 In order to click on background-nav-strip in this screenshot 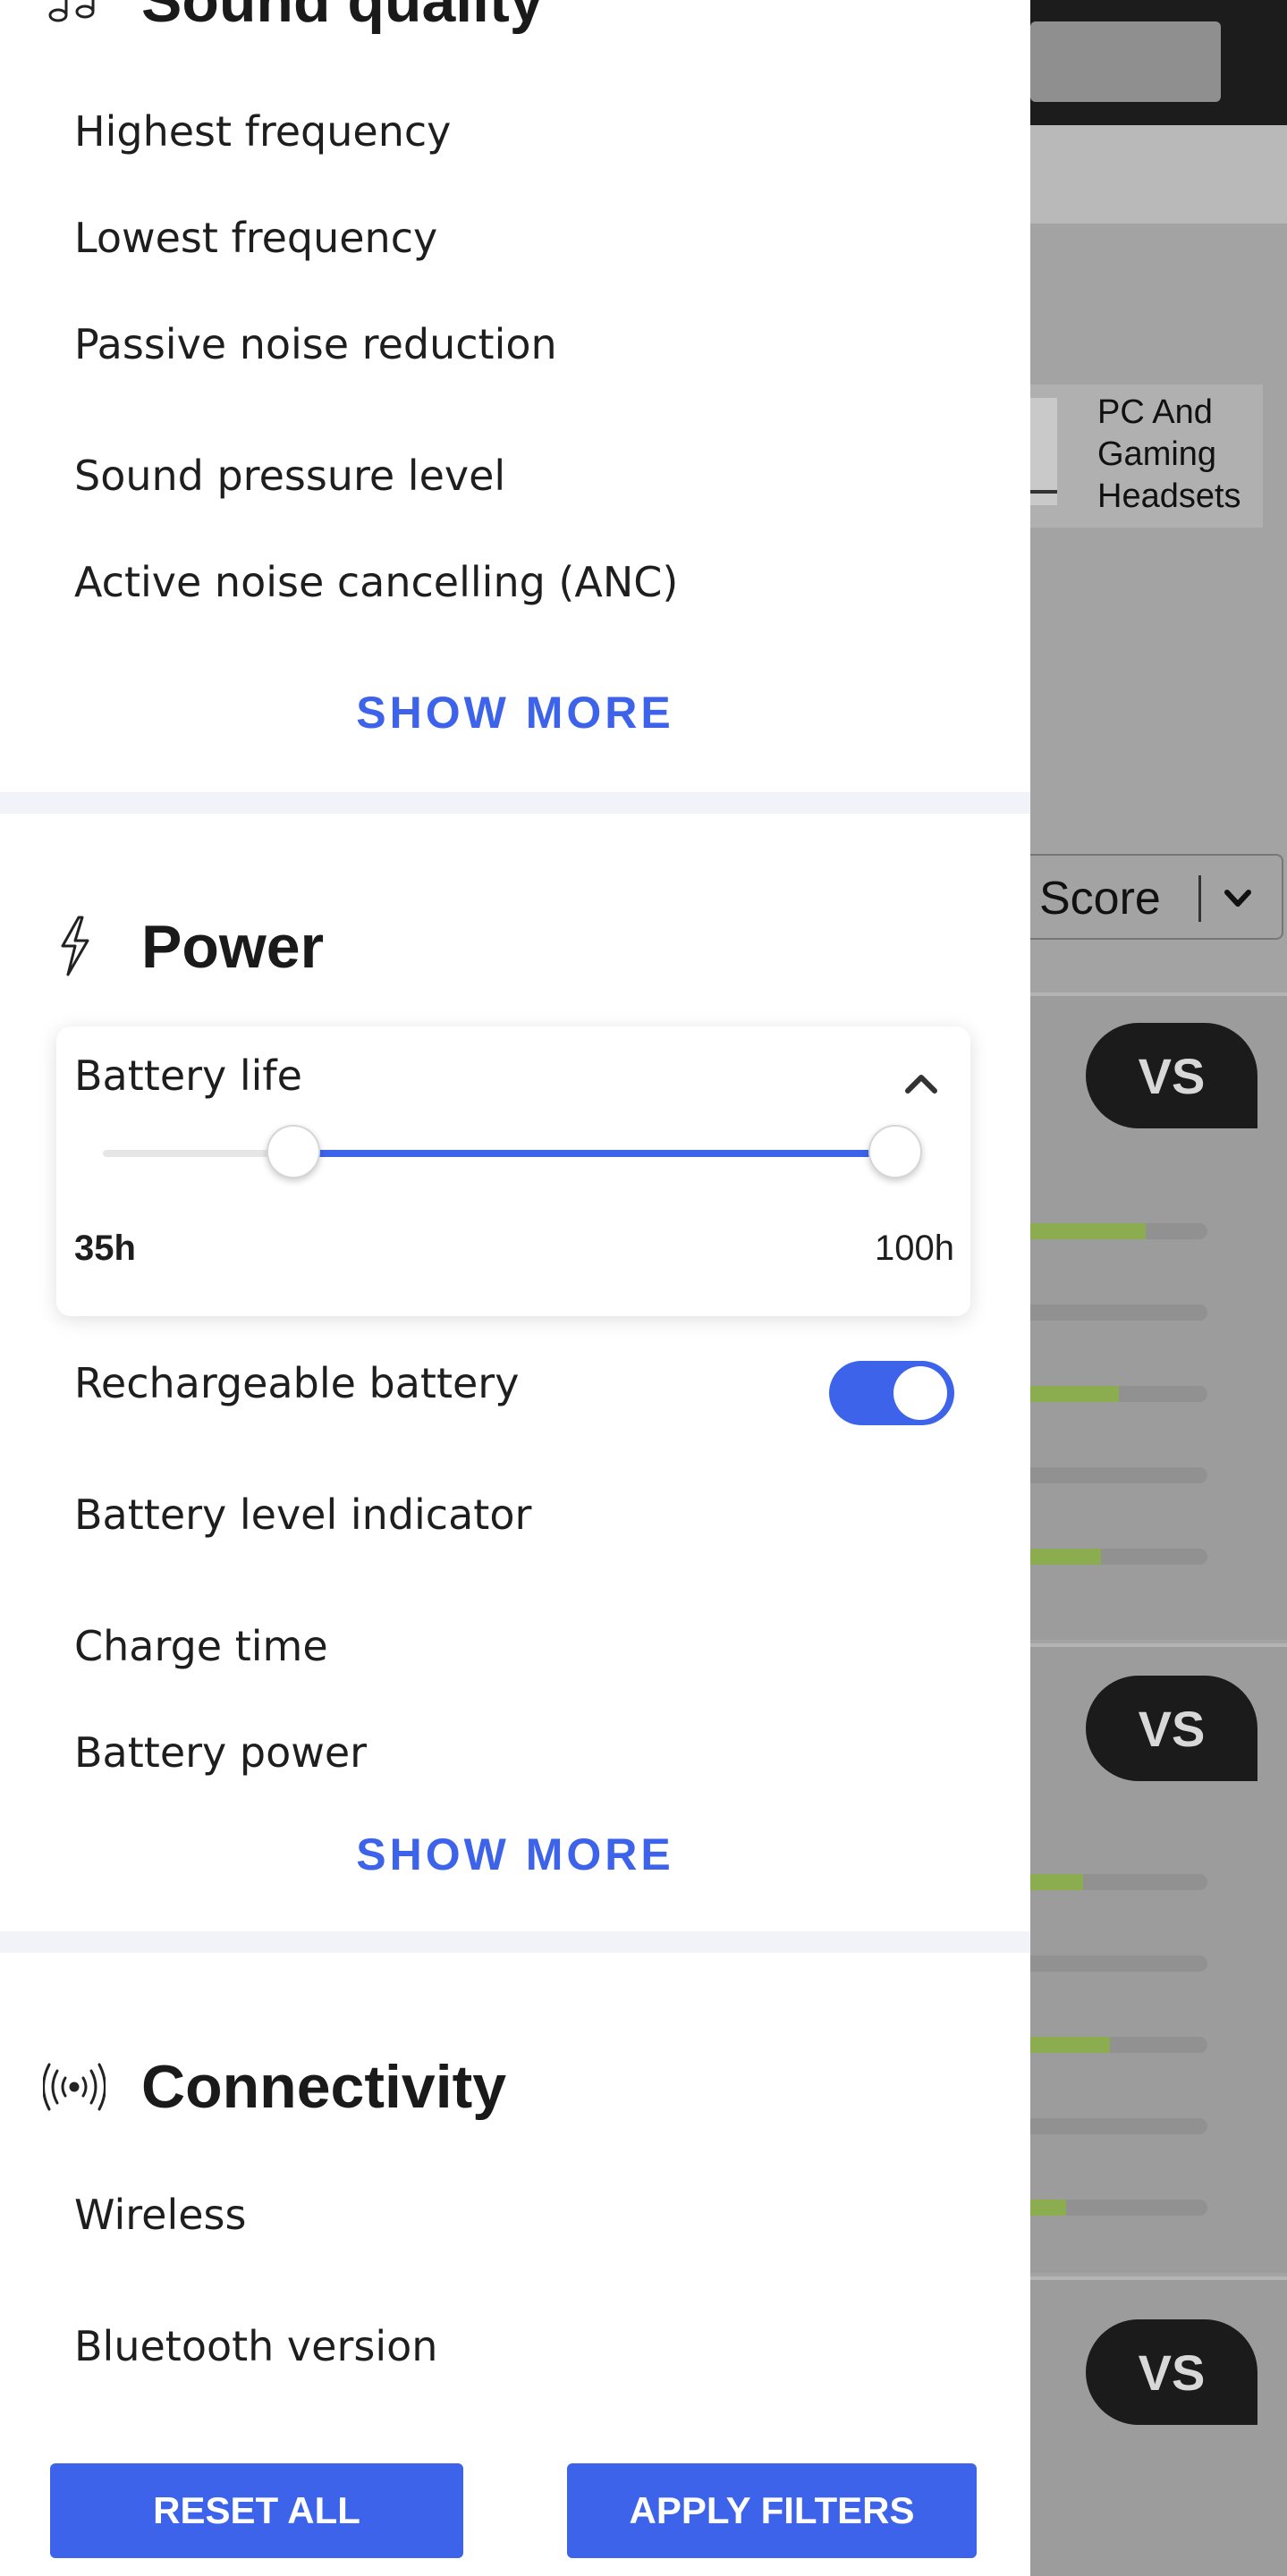, I will do `click(1158, 174)`.